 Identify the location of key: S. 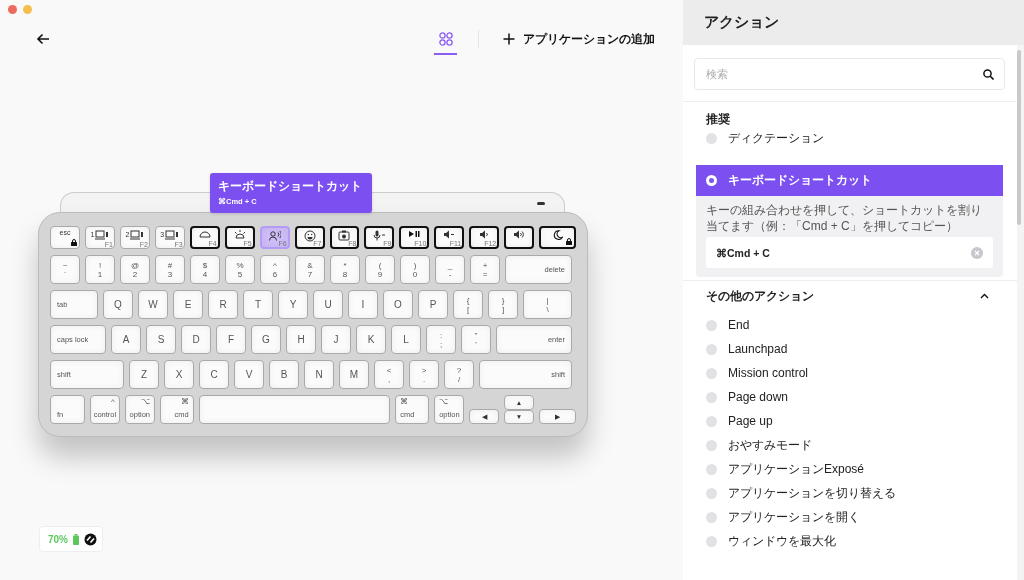
(161, 339).